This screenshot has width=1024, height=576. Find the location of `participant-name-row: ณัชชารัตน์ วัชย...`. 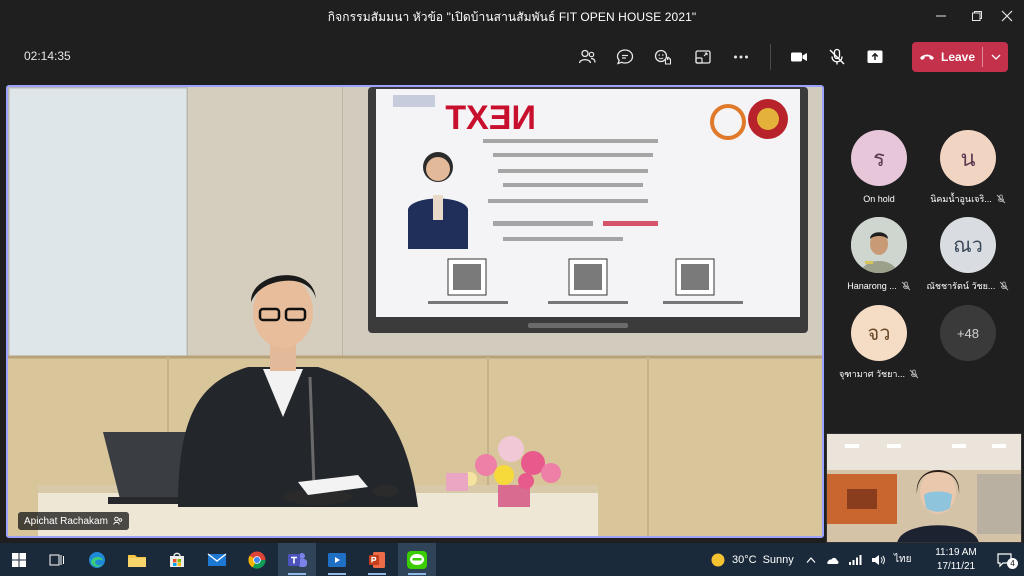

participant-name-row: ณัชชารัตน์ วัชย... is located at coordinates (968, 286).